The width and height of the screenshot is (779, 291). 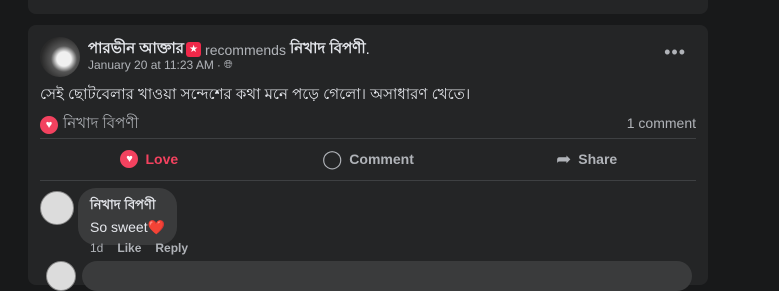 I want to click on commenter-avatar, so click(x=57, y=208).